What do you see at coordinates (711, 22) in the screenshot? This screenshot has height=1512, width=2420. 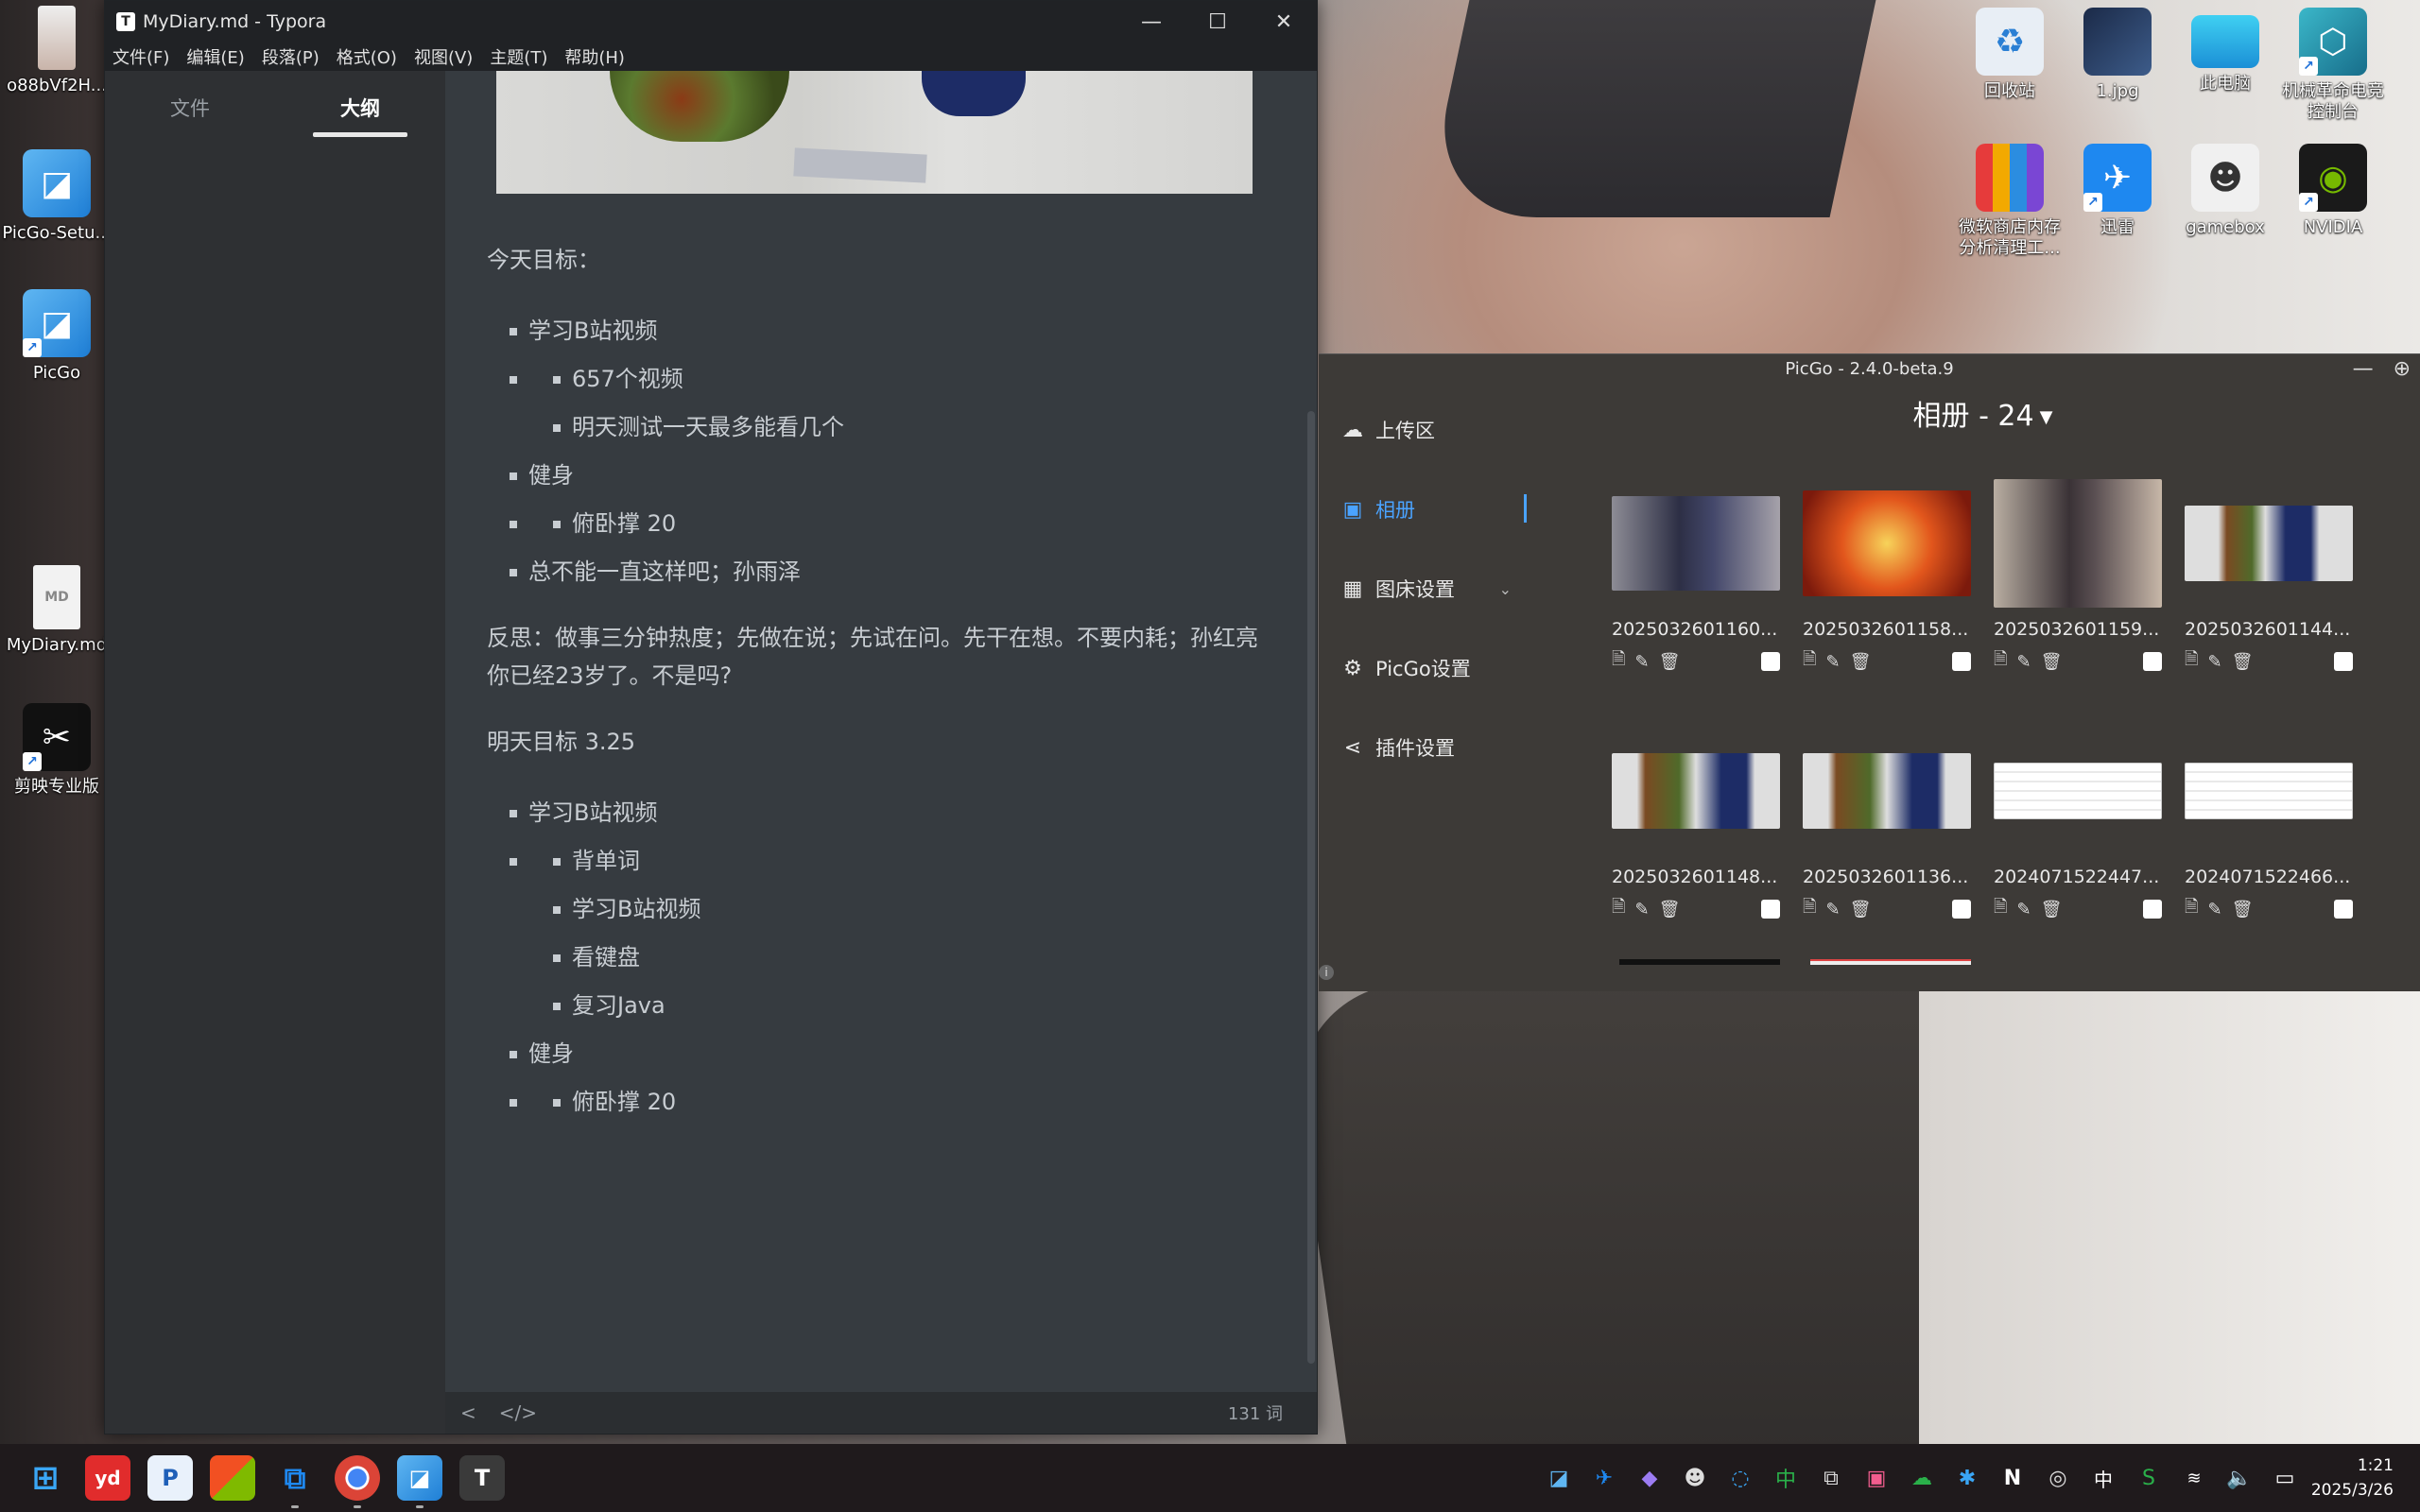 I see `typora-titlebar: T MyDiary.md - Typora — ☐ ✕` at bounding box center [711, 22].